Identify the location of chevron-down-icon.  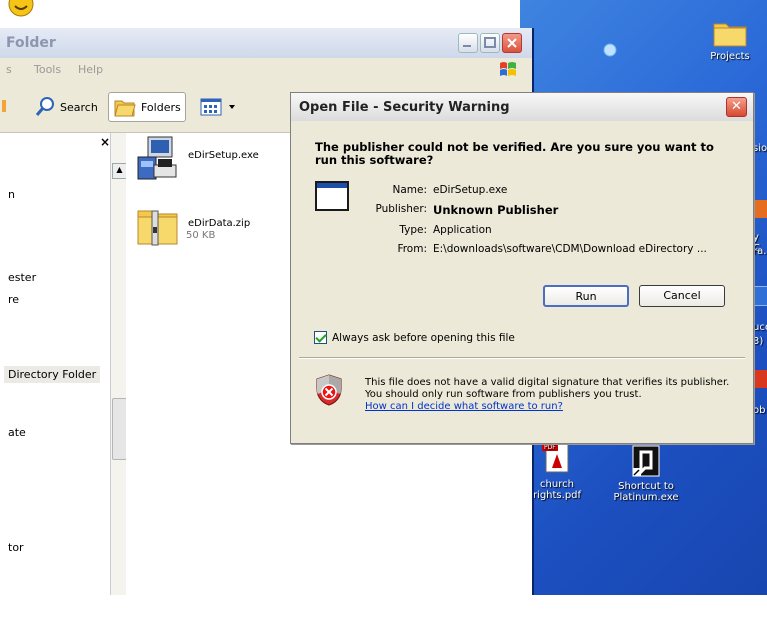
(232, 107).